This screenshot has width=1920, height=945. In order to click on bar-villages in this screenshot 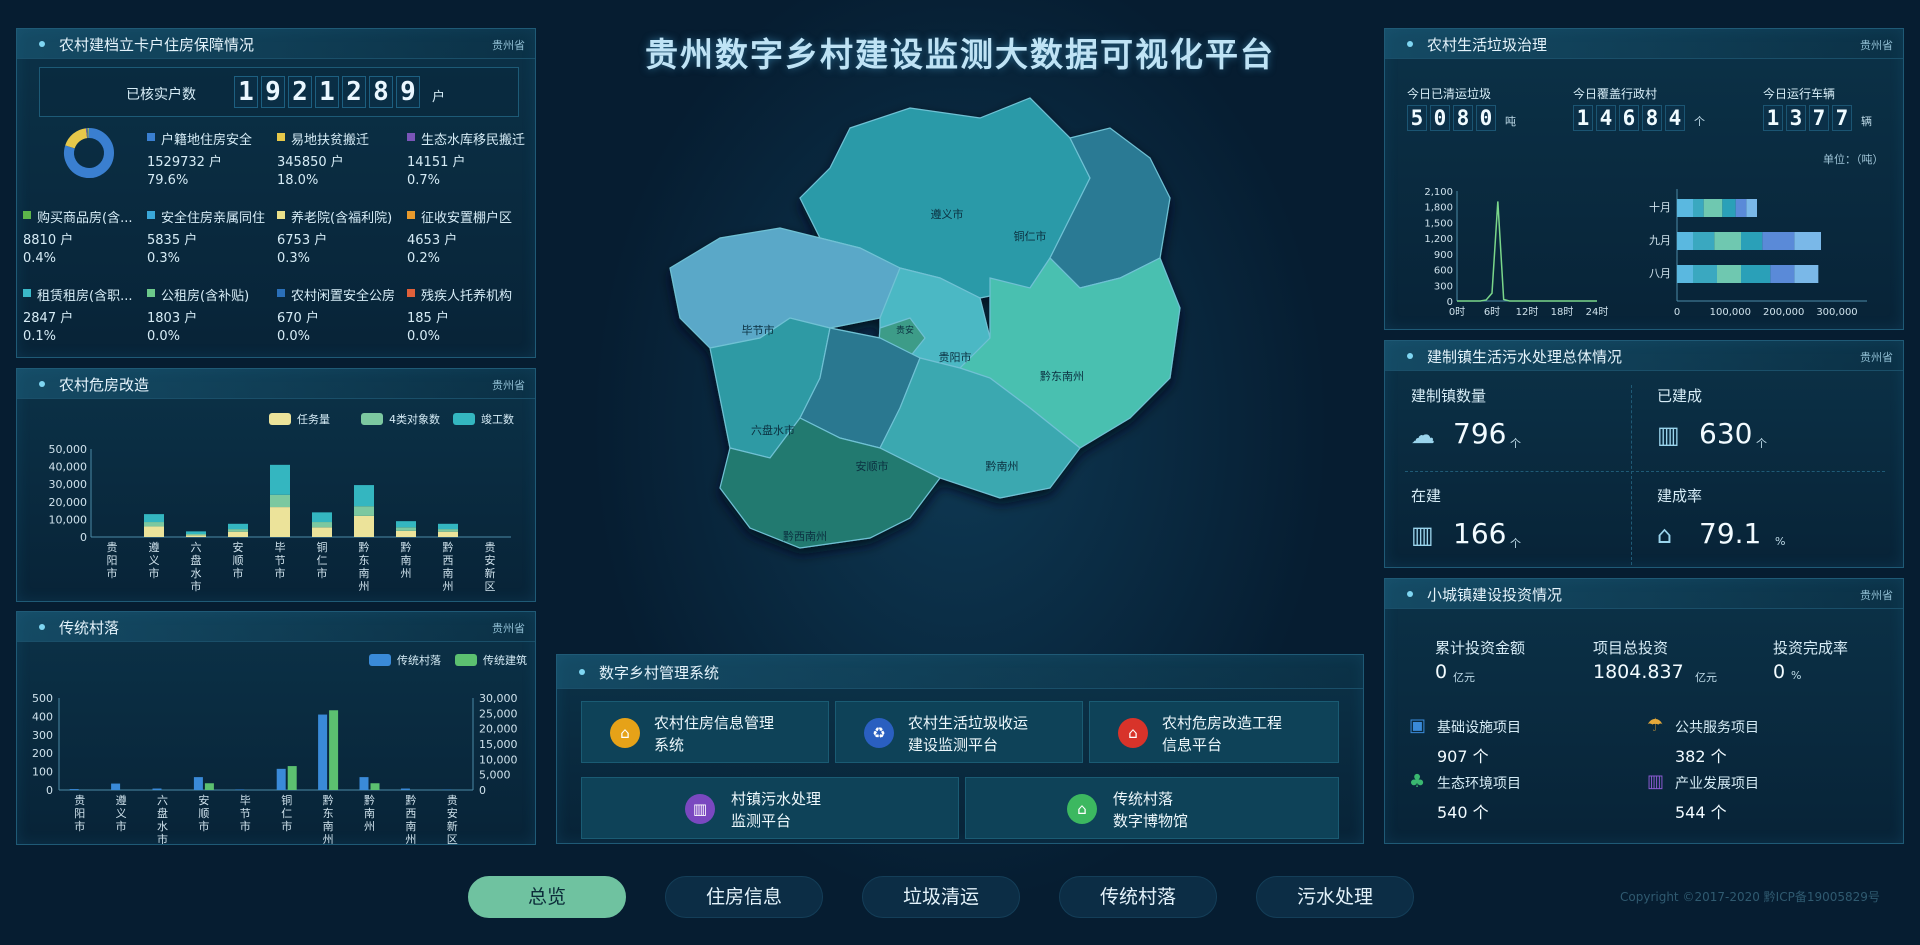, I will do `click(198, 783)`.